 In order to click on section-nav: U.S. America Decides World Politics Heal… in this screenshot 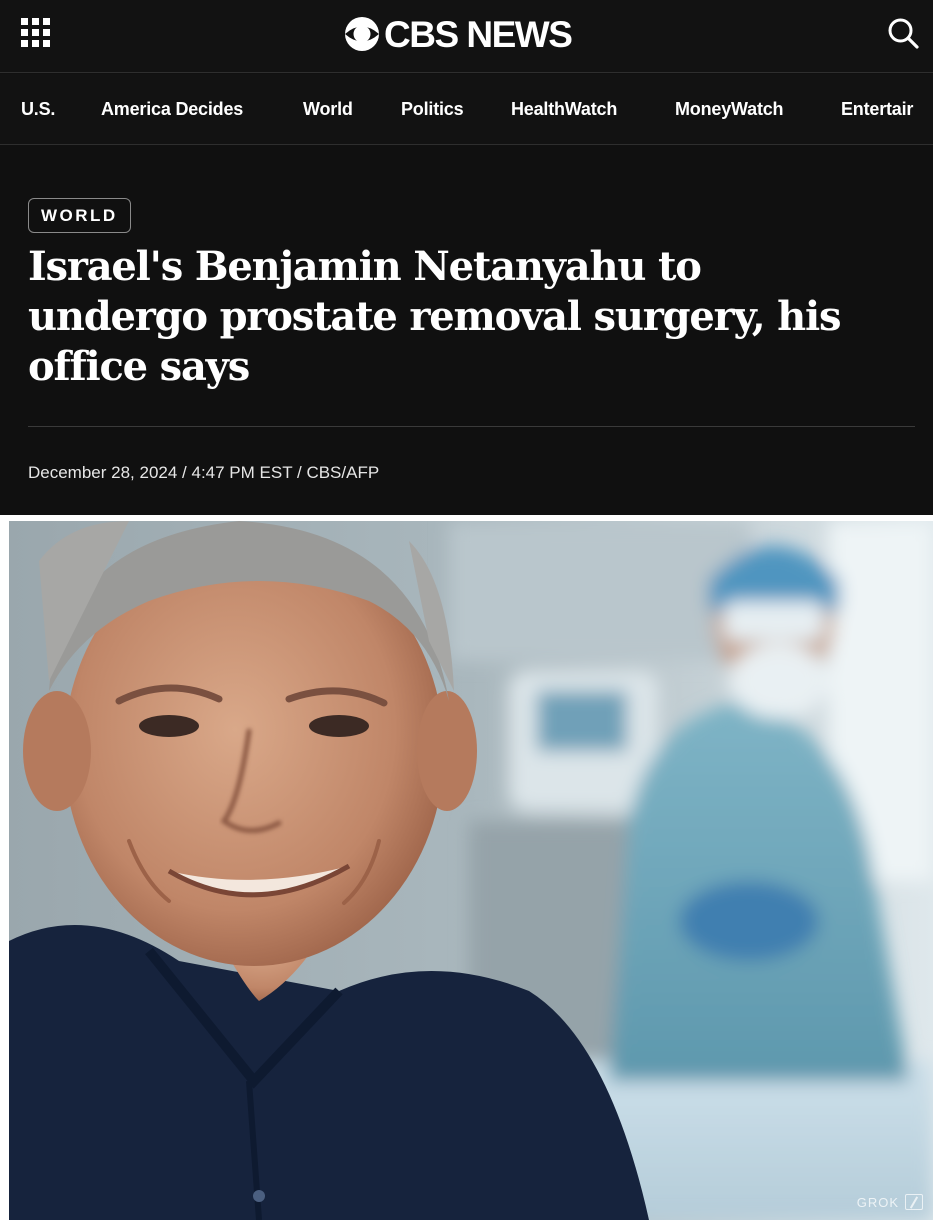, I will do `click(466, 109)`.